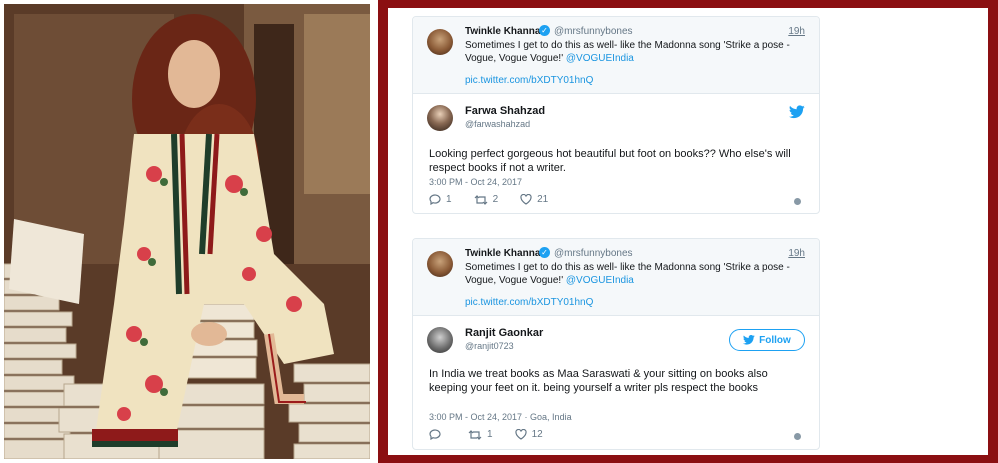 The image size is (998, 463). I want to click on like-button: 21, so click(534, 199).